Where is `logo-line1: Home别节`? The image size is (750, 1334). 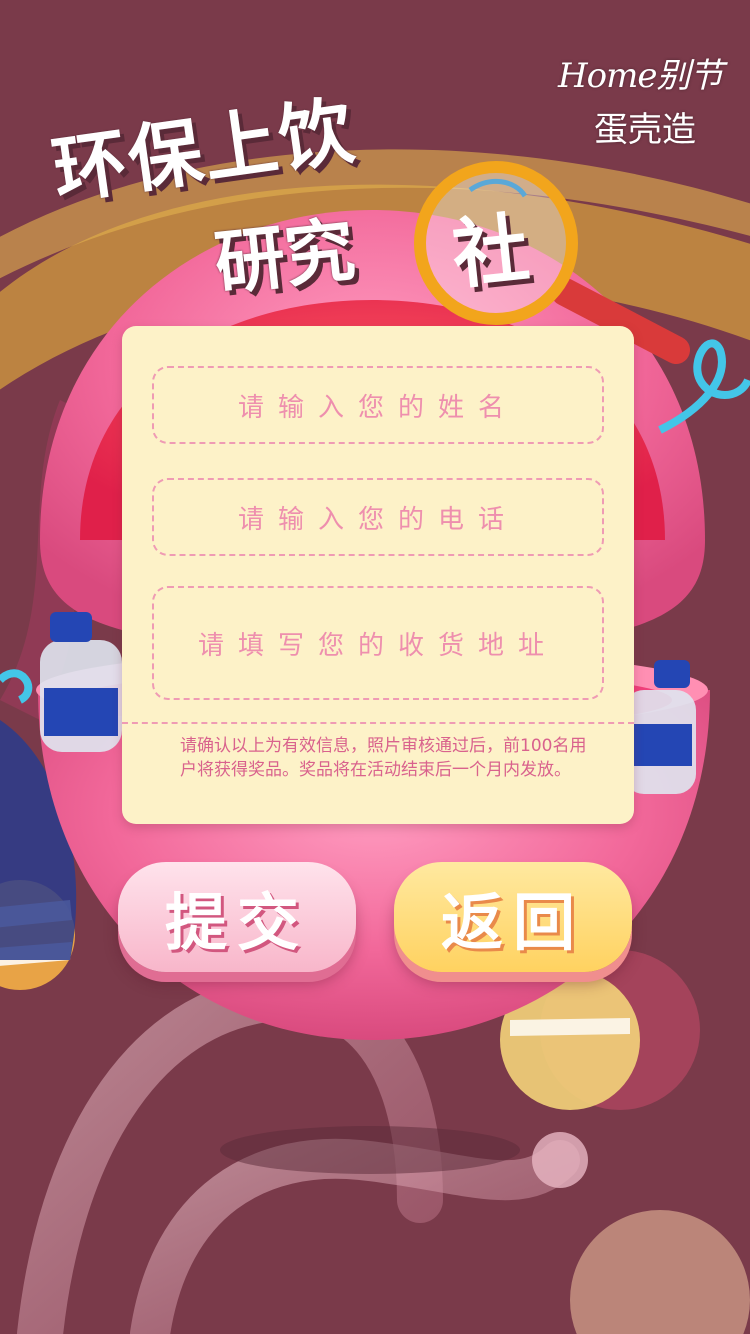
logo-line1: Home别节 is located at coordinates (640, 76).